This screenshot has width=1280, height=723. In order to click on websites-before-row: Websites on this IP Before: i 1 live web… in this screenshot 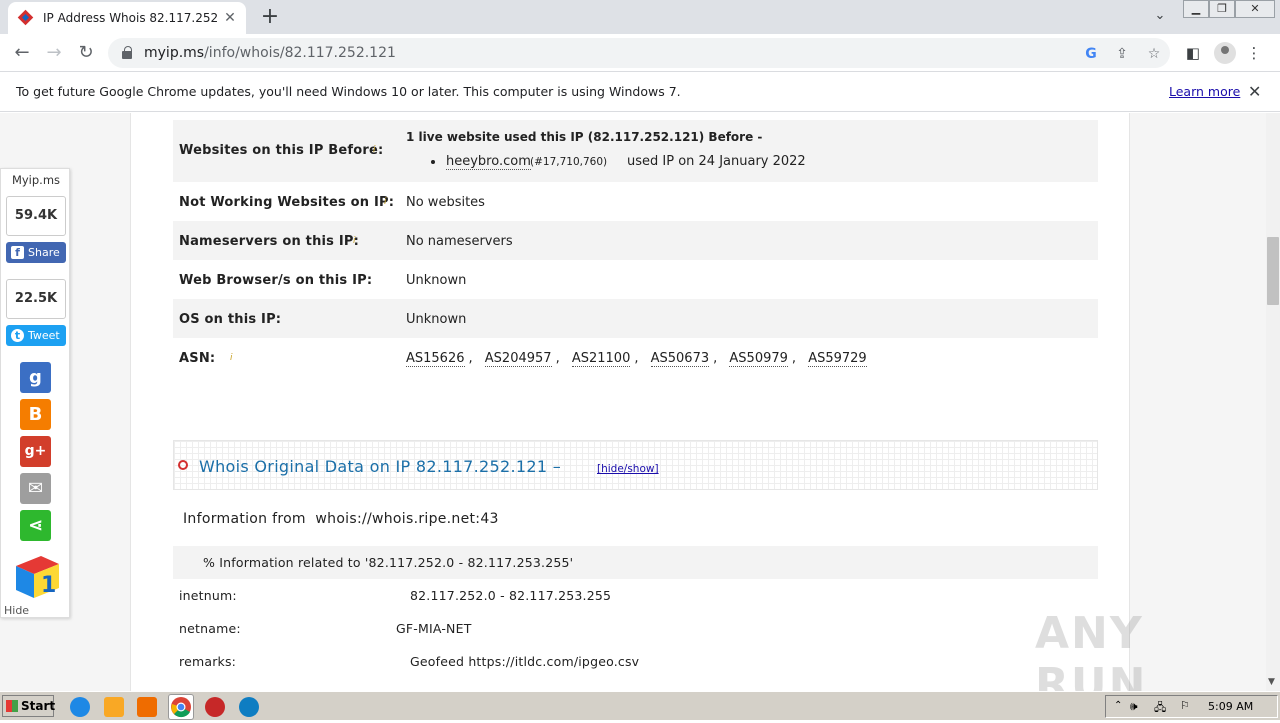, I will do `click(635, 151)`.